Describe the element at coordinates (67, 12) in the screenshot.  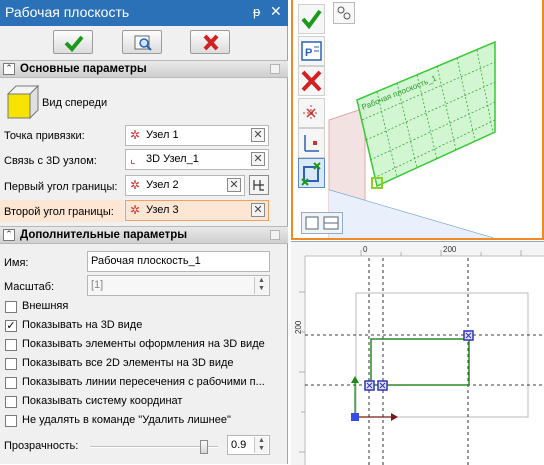
I see `panel-title: Рабочая плоскость` at that location.